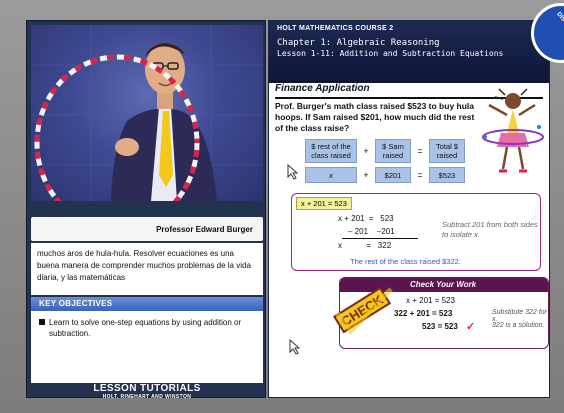 The width and height of the screenshot is (564, 413). I want to click on check-step-1: x + 201 = 523, so click(430, 300).